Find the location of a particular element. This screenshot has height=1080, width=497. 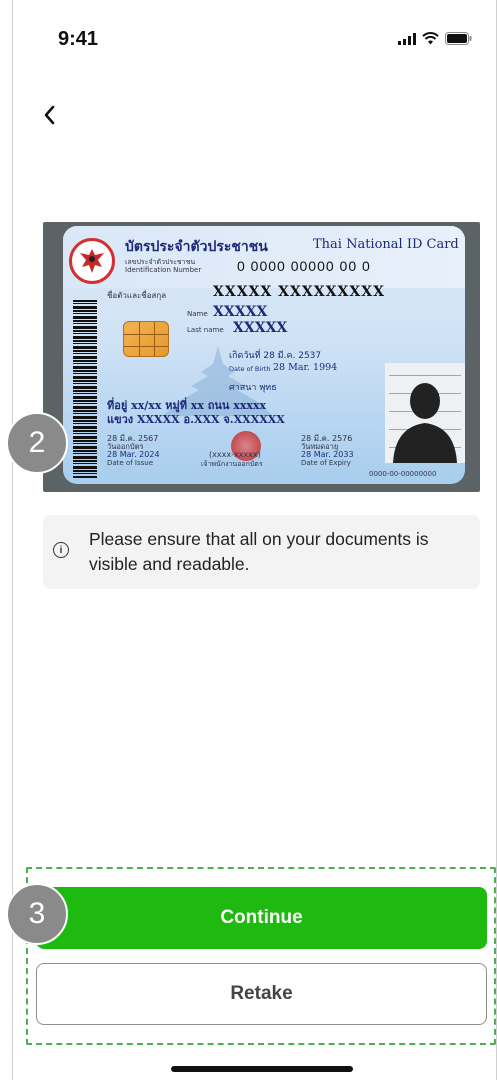

card-title-english: Thai National ID Card is located at coordinates (386, 244).